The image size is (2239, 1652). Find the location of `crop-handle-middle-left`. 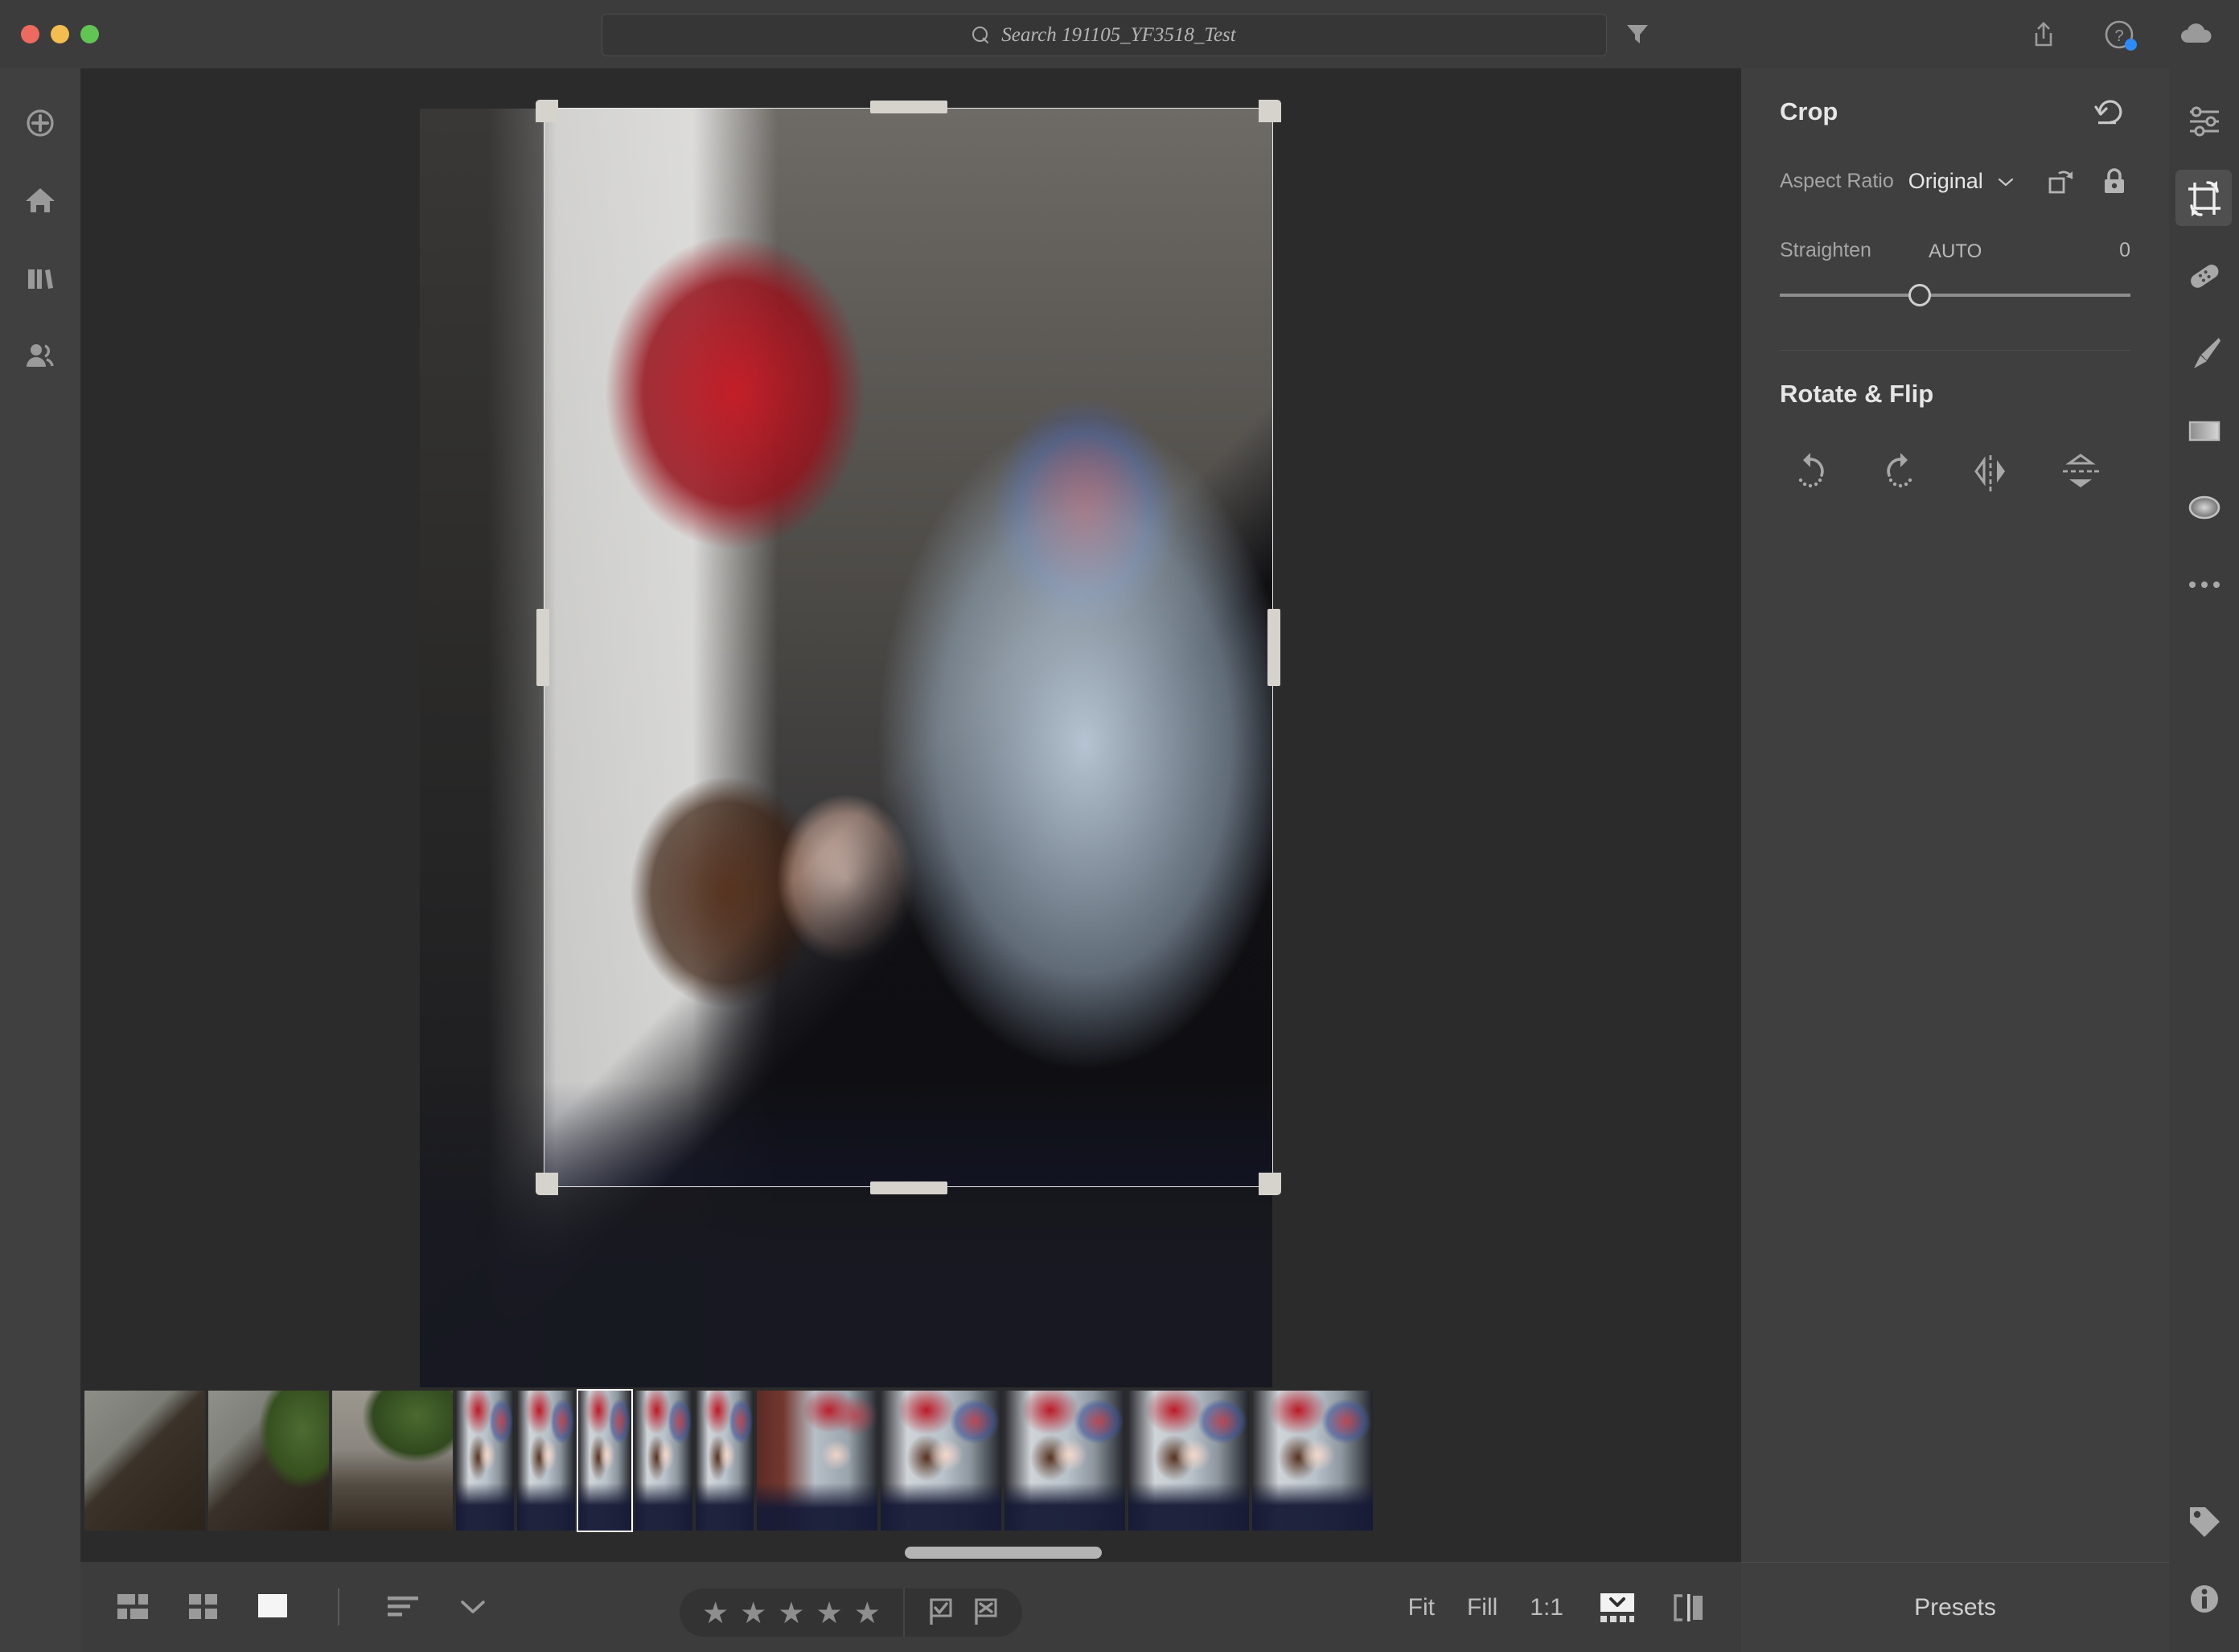

crop-handle-middle-left is located at coordinates (542, 647).